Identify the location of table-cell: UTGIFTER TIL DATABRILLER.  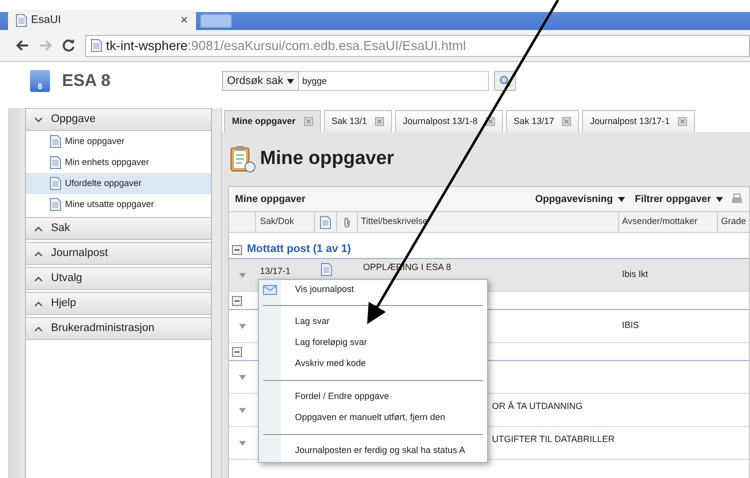
(553, 439).